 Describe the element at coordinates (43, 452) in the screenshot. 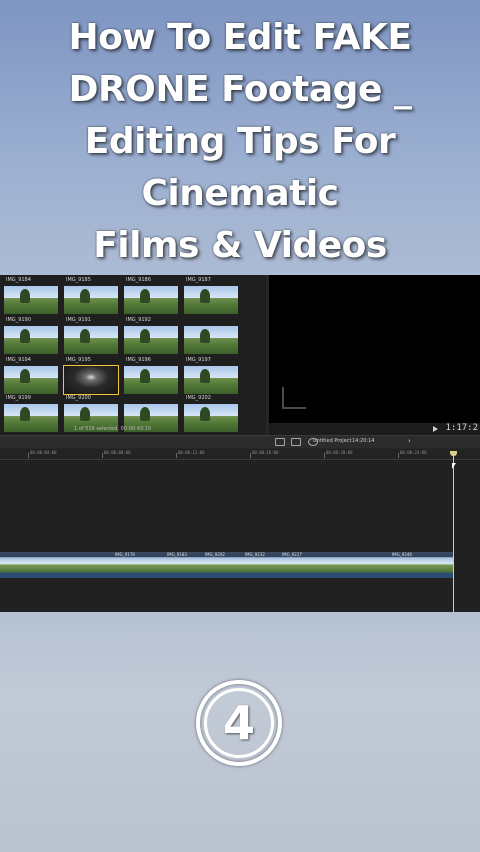

I see `ruler-label: 00:00:04:00` at that location.